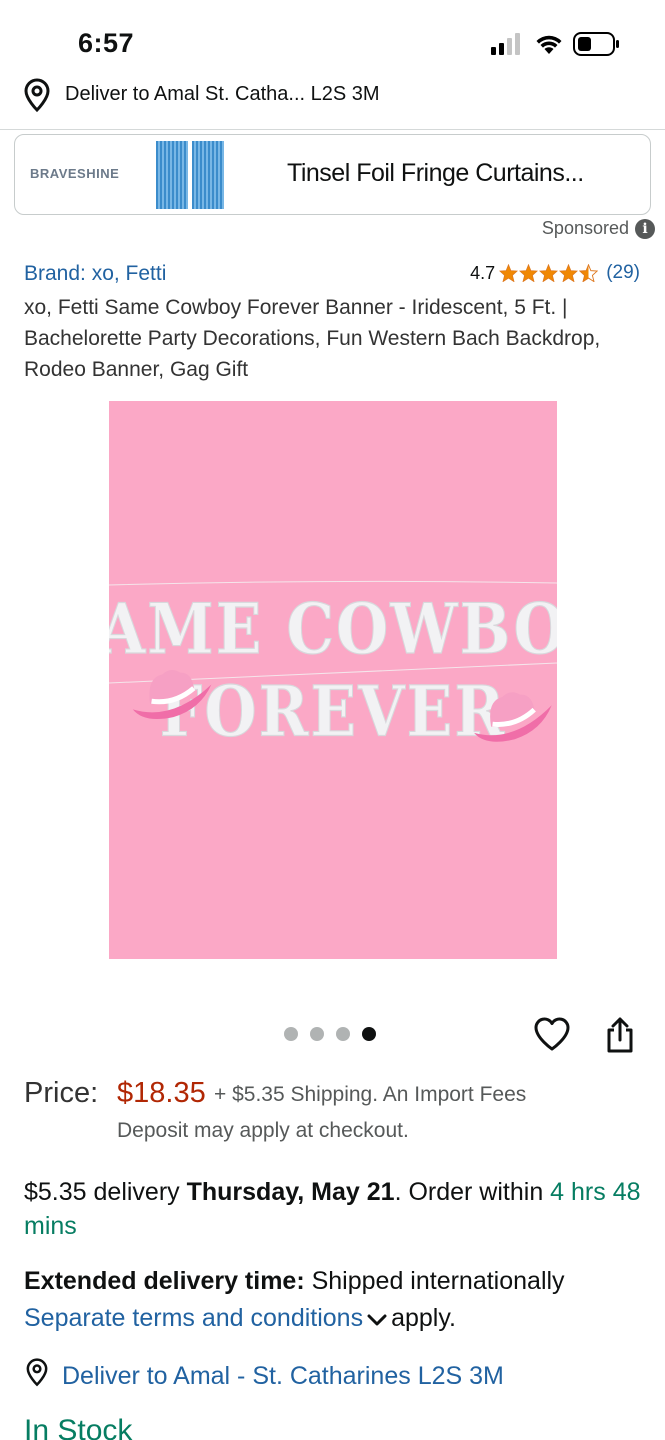 The image size is (665, 1440). What do you see at coordinates (369, 1034) in the screenshot?
I see `carousel-dot-active` at bounding box center [369, 1034].